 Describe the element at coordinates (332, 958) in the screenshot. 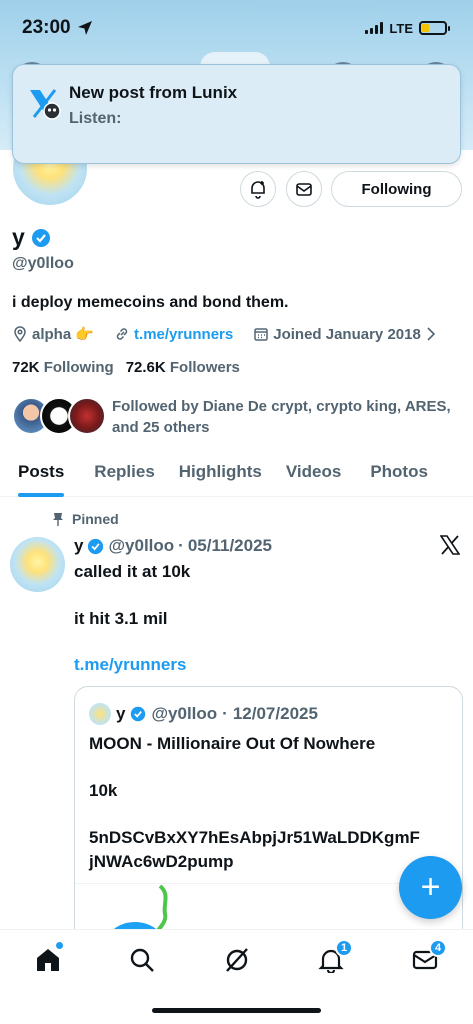

I see `nav-notifications: 1` at that location.